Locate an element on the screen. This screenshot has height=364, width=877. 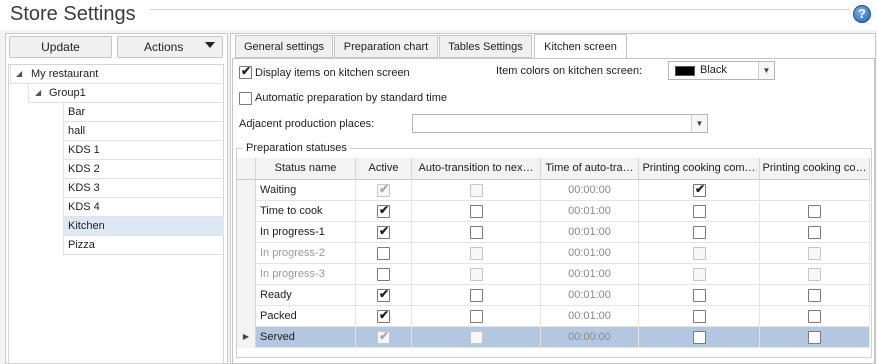
tree-item-label: KDS 2 is located at coordinates (84, 169).